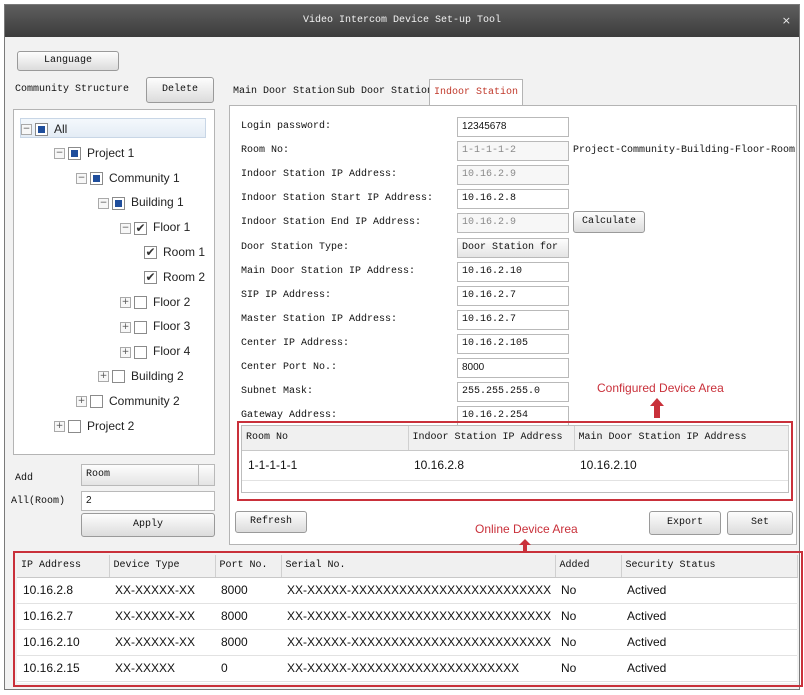 This screenshot has height=695, width=804. What do you see at coordinates (385, 91) in the screenshot?
I see `tab-sub-door-station: Sub Door Station` at bounding box center [385, 91].